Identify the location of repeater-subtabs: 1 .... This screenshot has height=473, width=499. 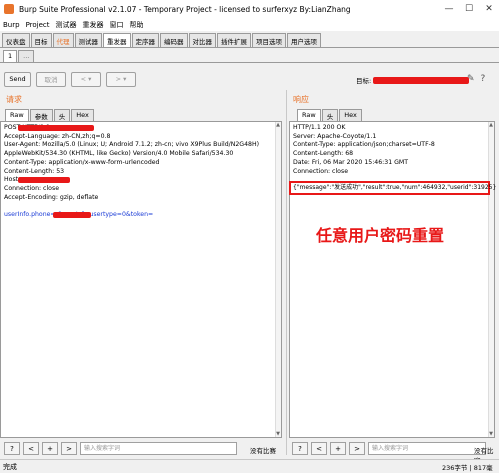
(19, 56).